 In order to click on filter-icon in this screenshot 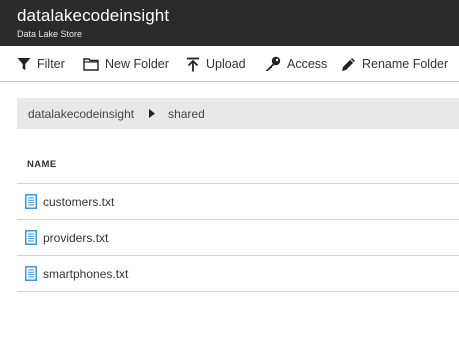, I will do `click(24, 64)`.